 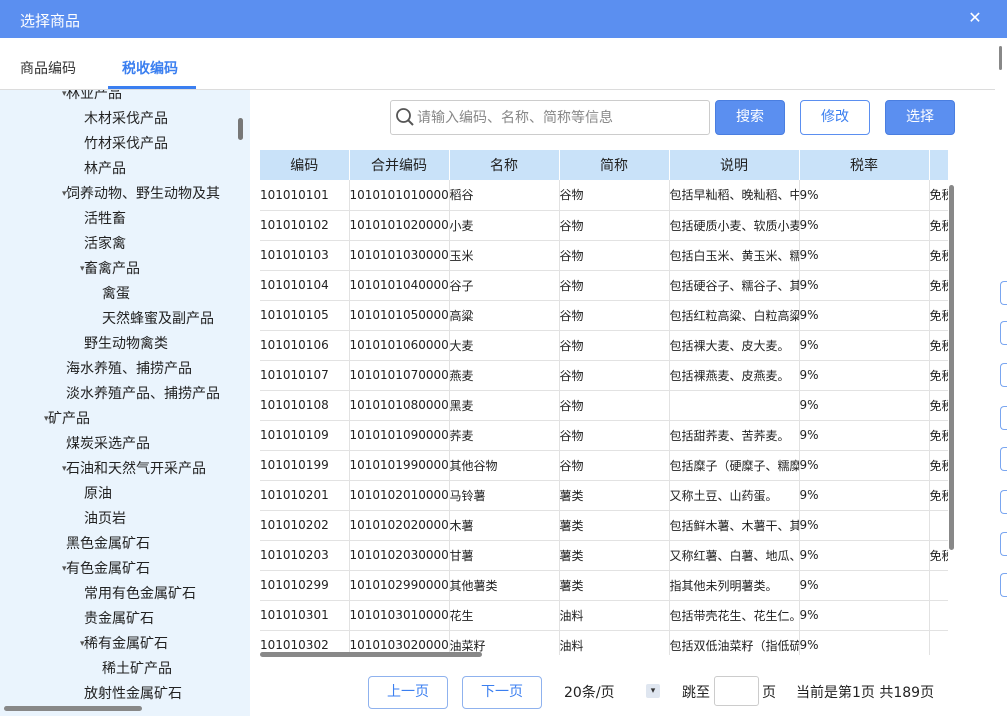 I want to click on tree-node: ▾ 有色金属矿石, so click(x=120, y=569).